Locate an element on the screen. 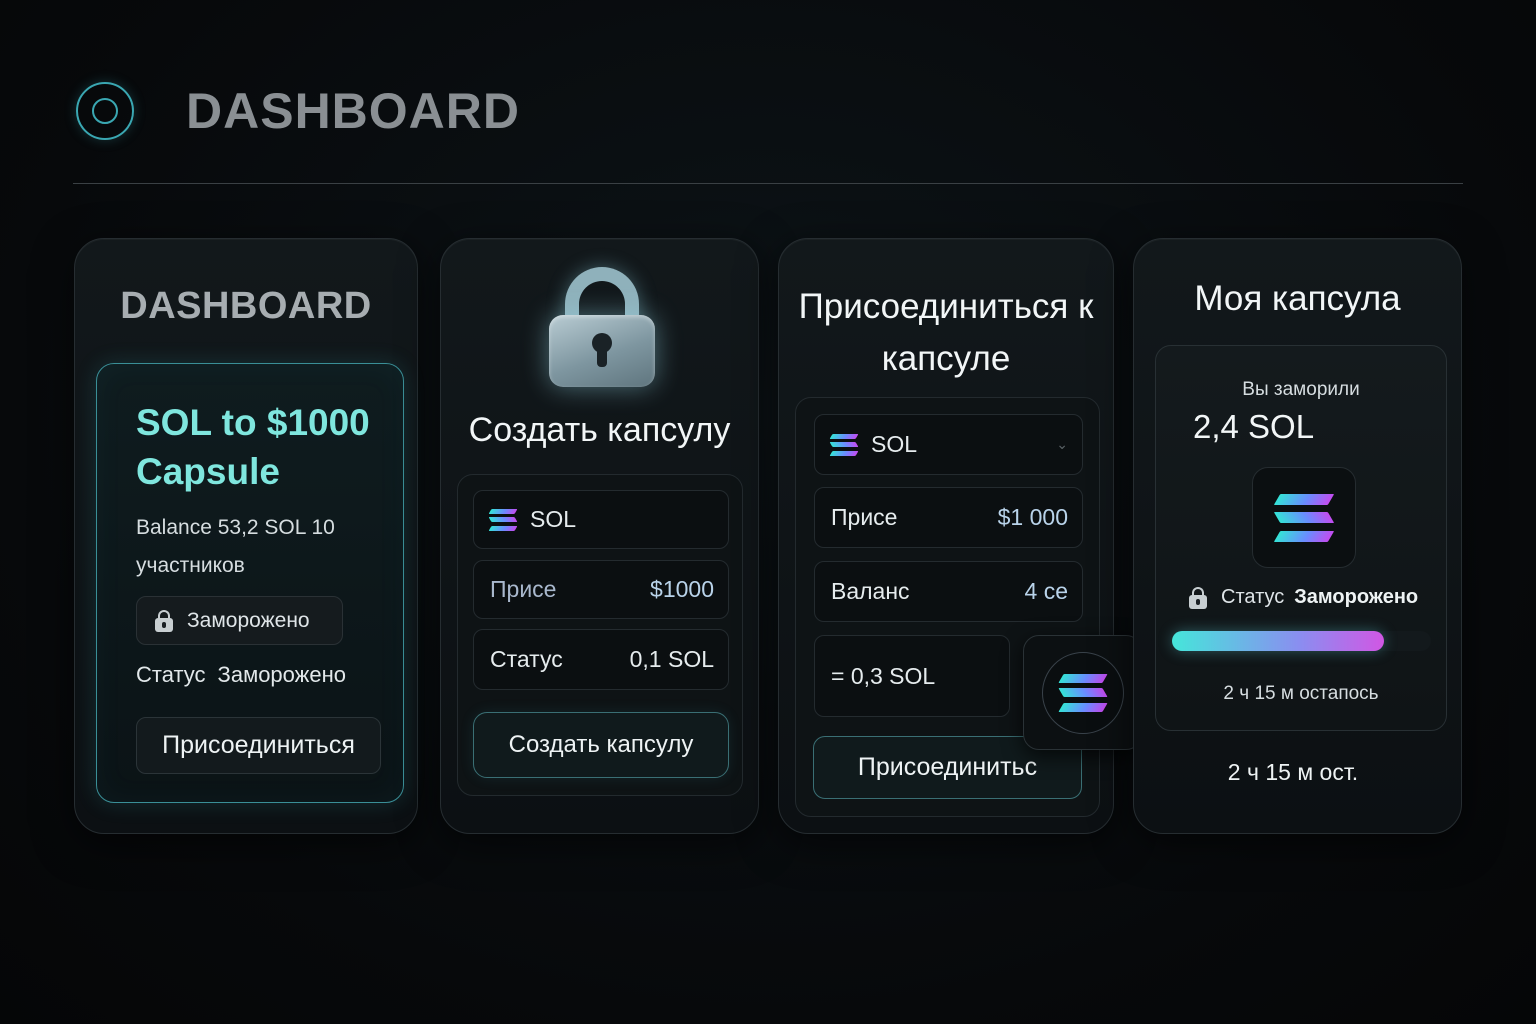  frozen-badge: Заморожено is located at coordinates (239, 620).